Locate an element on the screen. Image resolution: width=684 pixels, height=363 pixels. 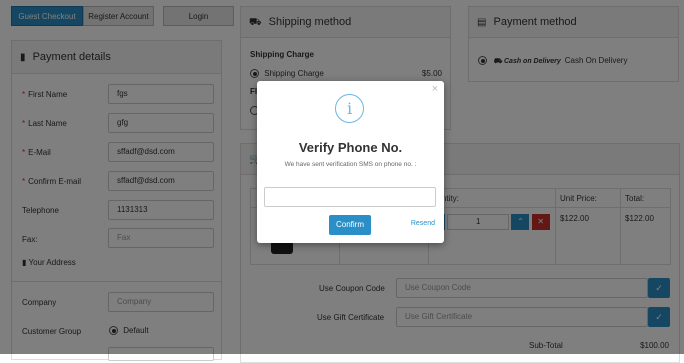
close-icon: × is located at coordinates (435, 89).